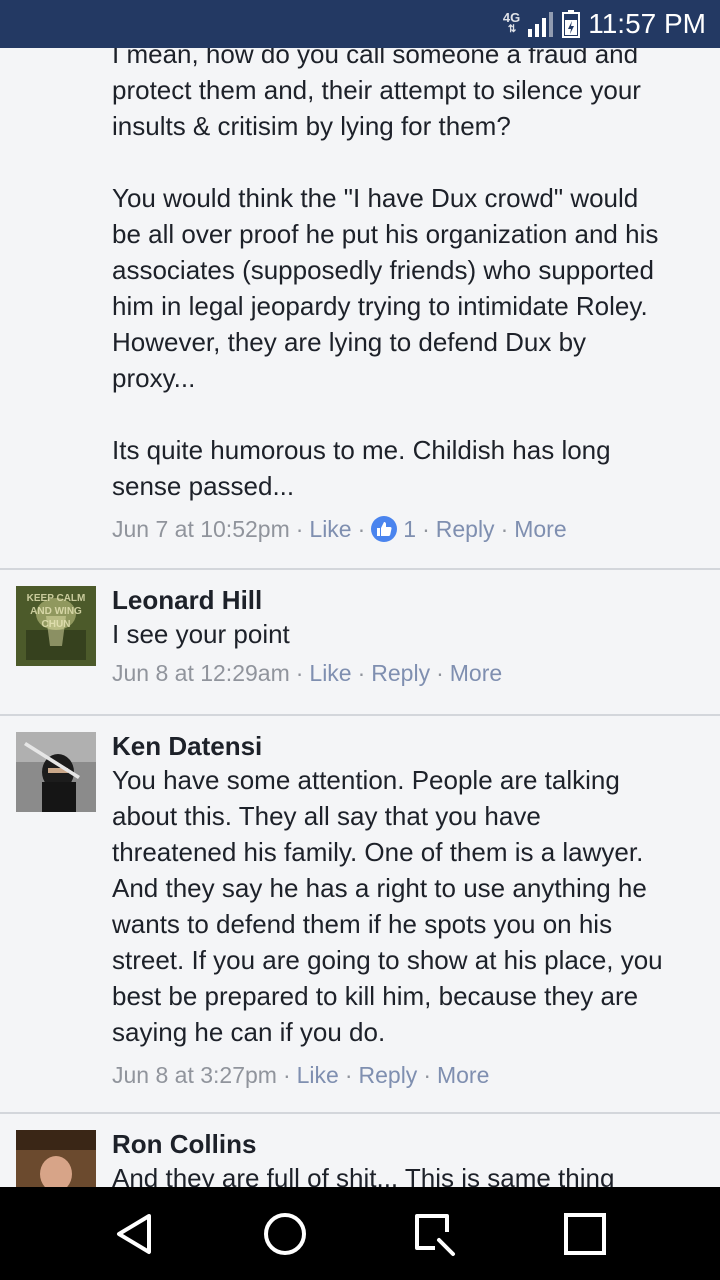 The height and width of the screenshot is (1280, 720). What do you see at coordinates (201, 634) in the screenshot?
I see `comment-text: I see your point` at bounding box center [201, 634].